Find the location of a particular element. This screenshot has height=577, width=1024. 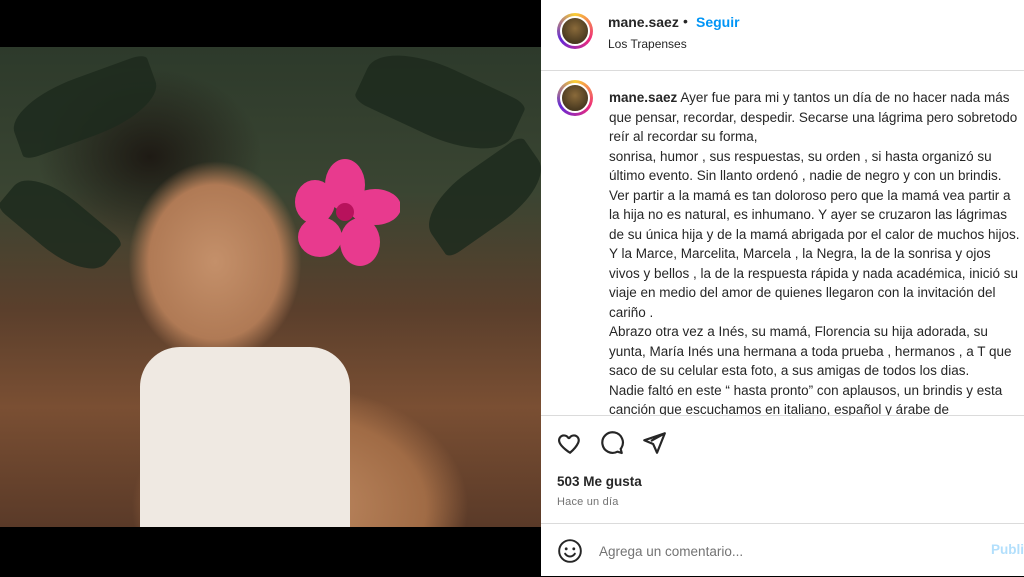

location-link: Los Trapenses is located at coordinates (647, 44).